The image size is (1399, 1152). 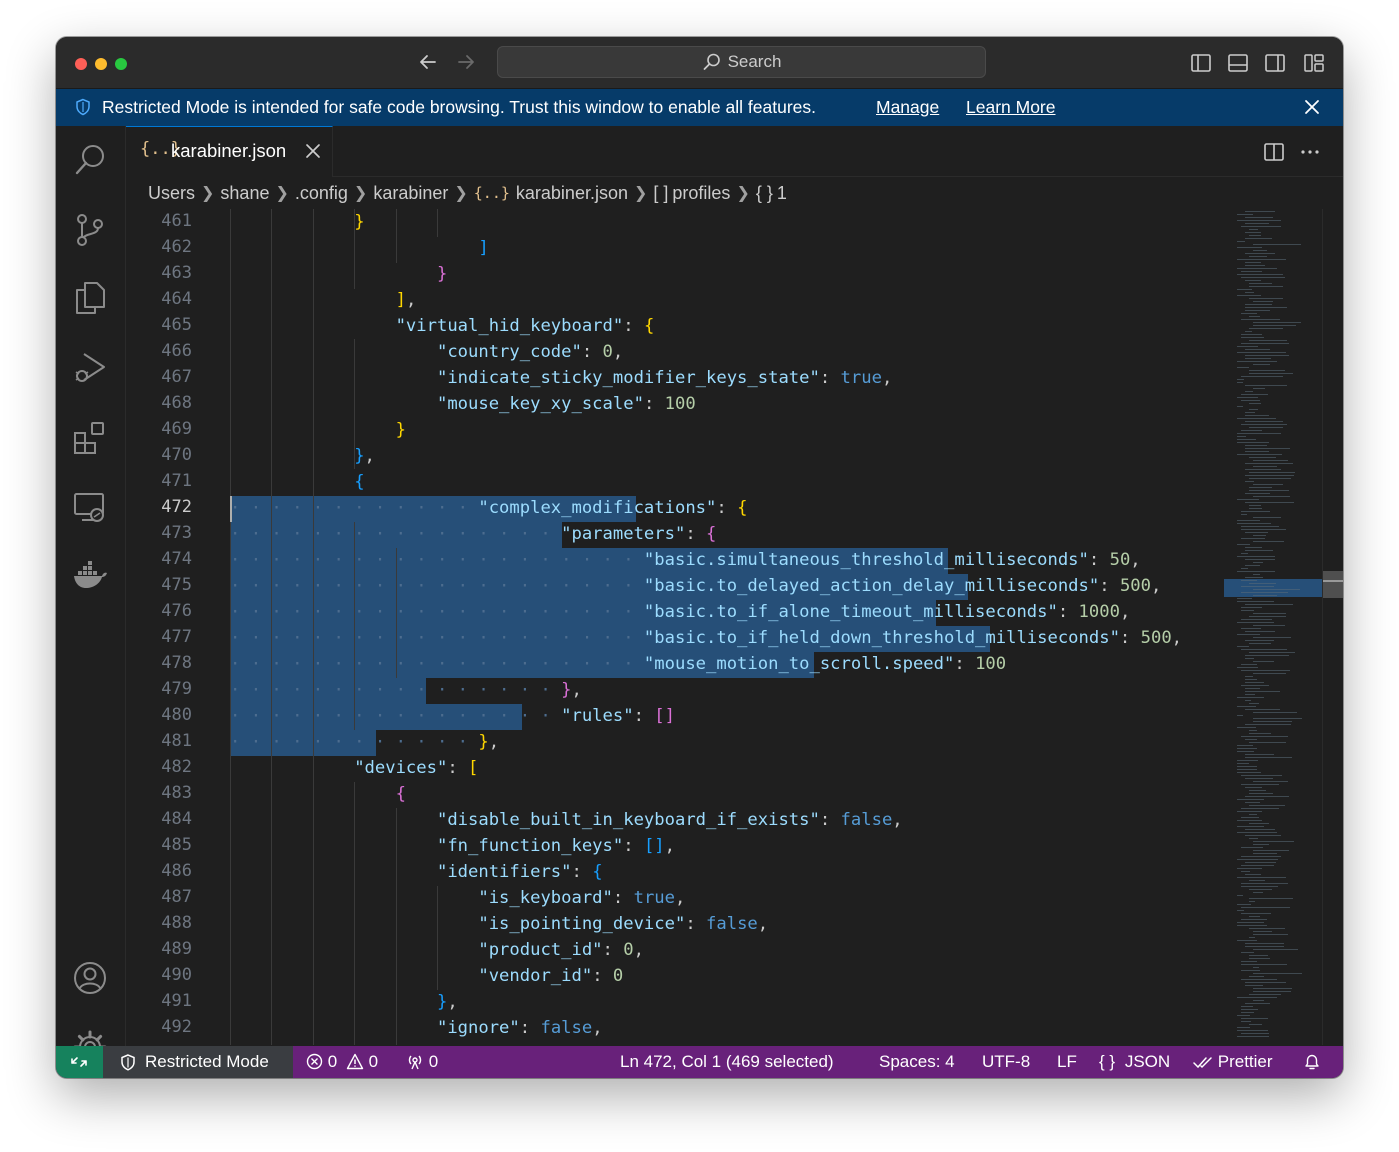 I want to click on problems-indicator: 0 0, so click(x=342, y=1062).